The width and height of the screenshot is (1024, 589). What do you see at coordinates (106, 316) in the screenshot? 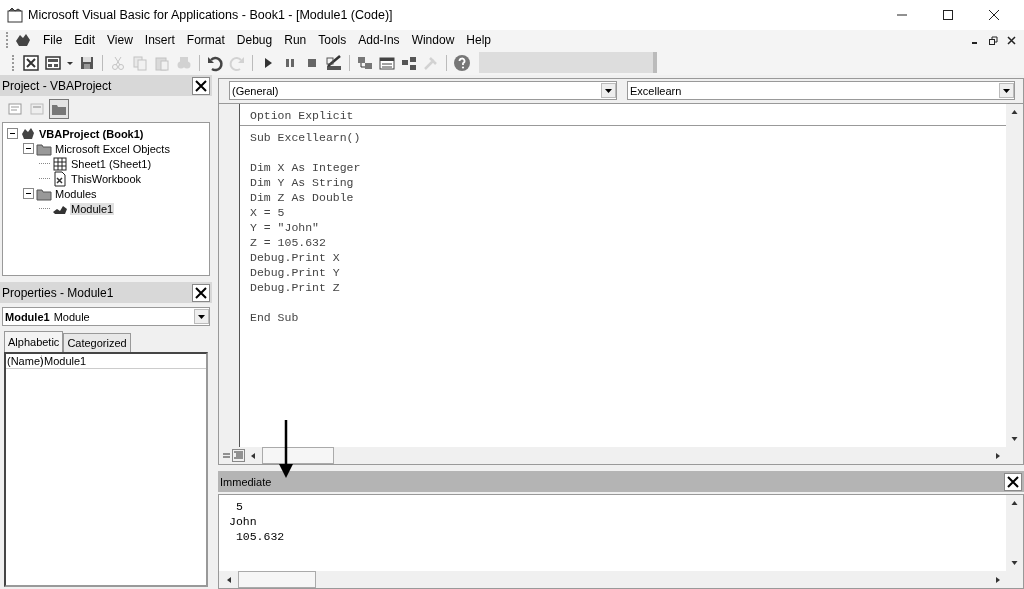
I see `object-dropdown: Module1 Module` at bounding box center [106, 316].